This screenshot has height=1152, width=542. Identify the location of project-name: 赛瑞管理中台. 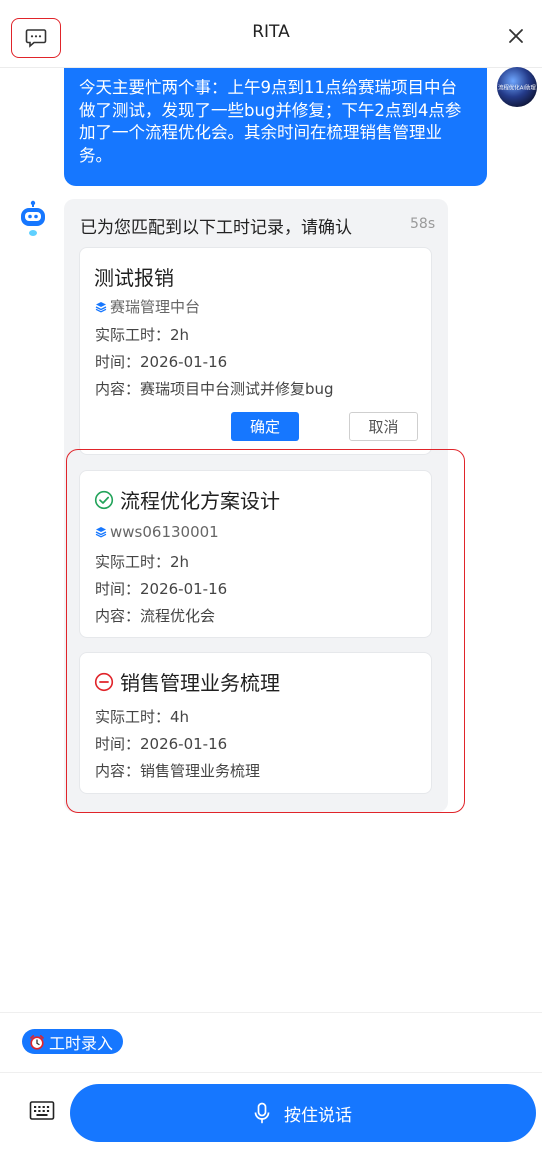
(155, 307).